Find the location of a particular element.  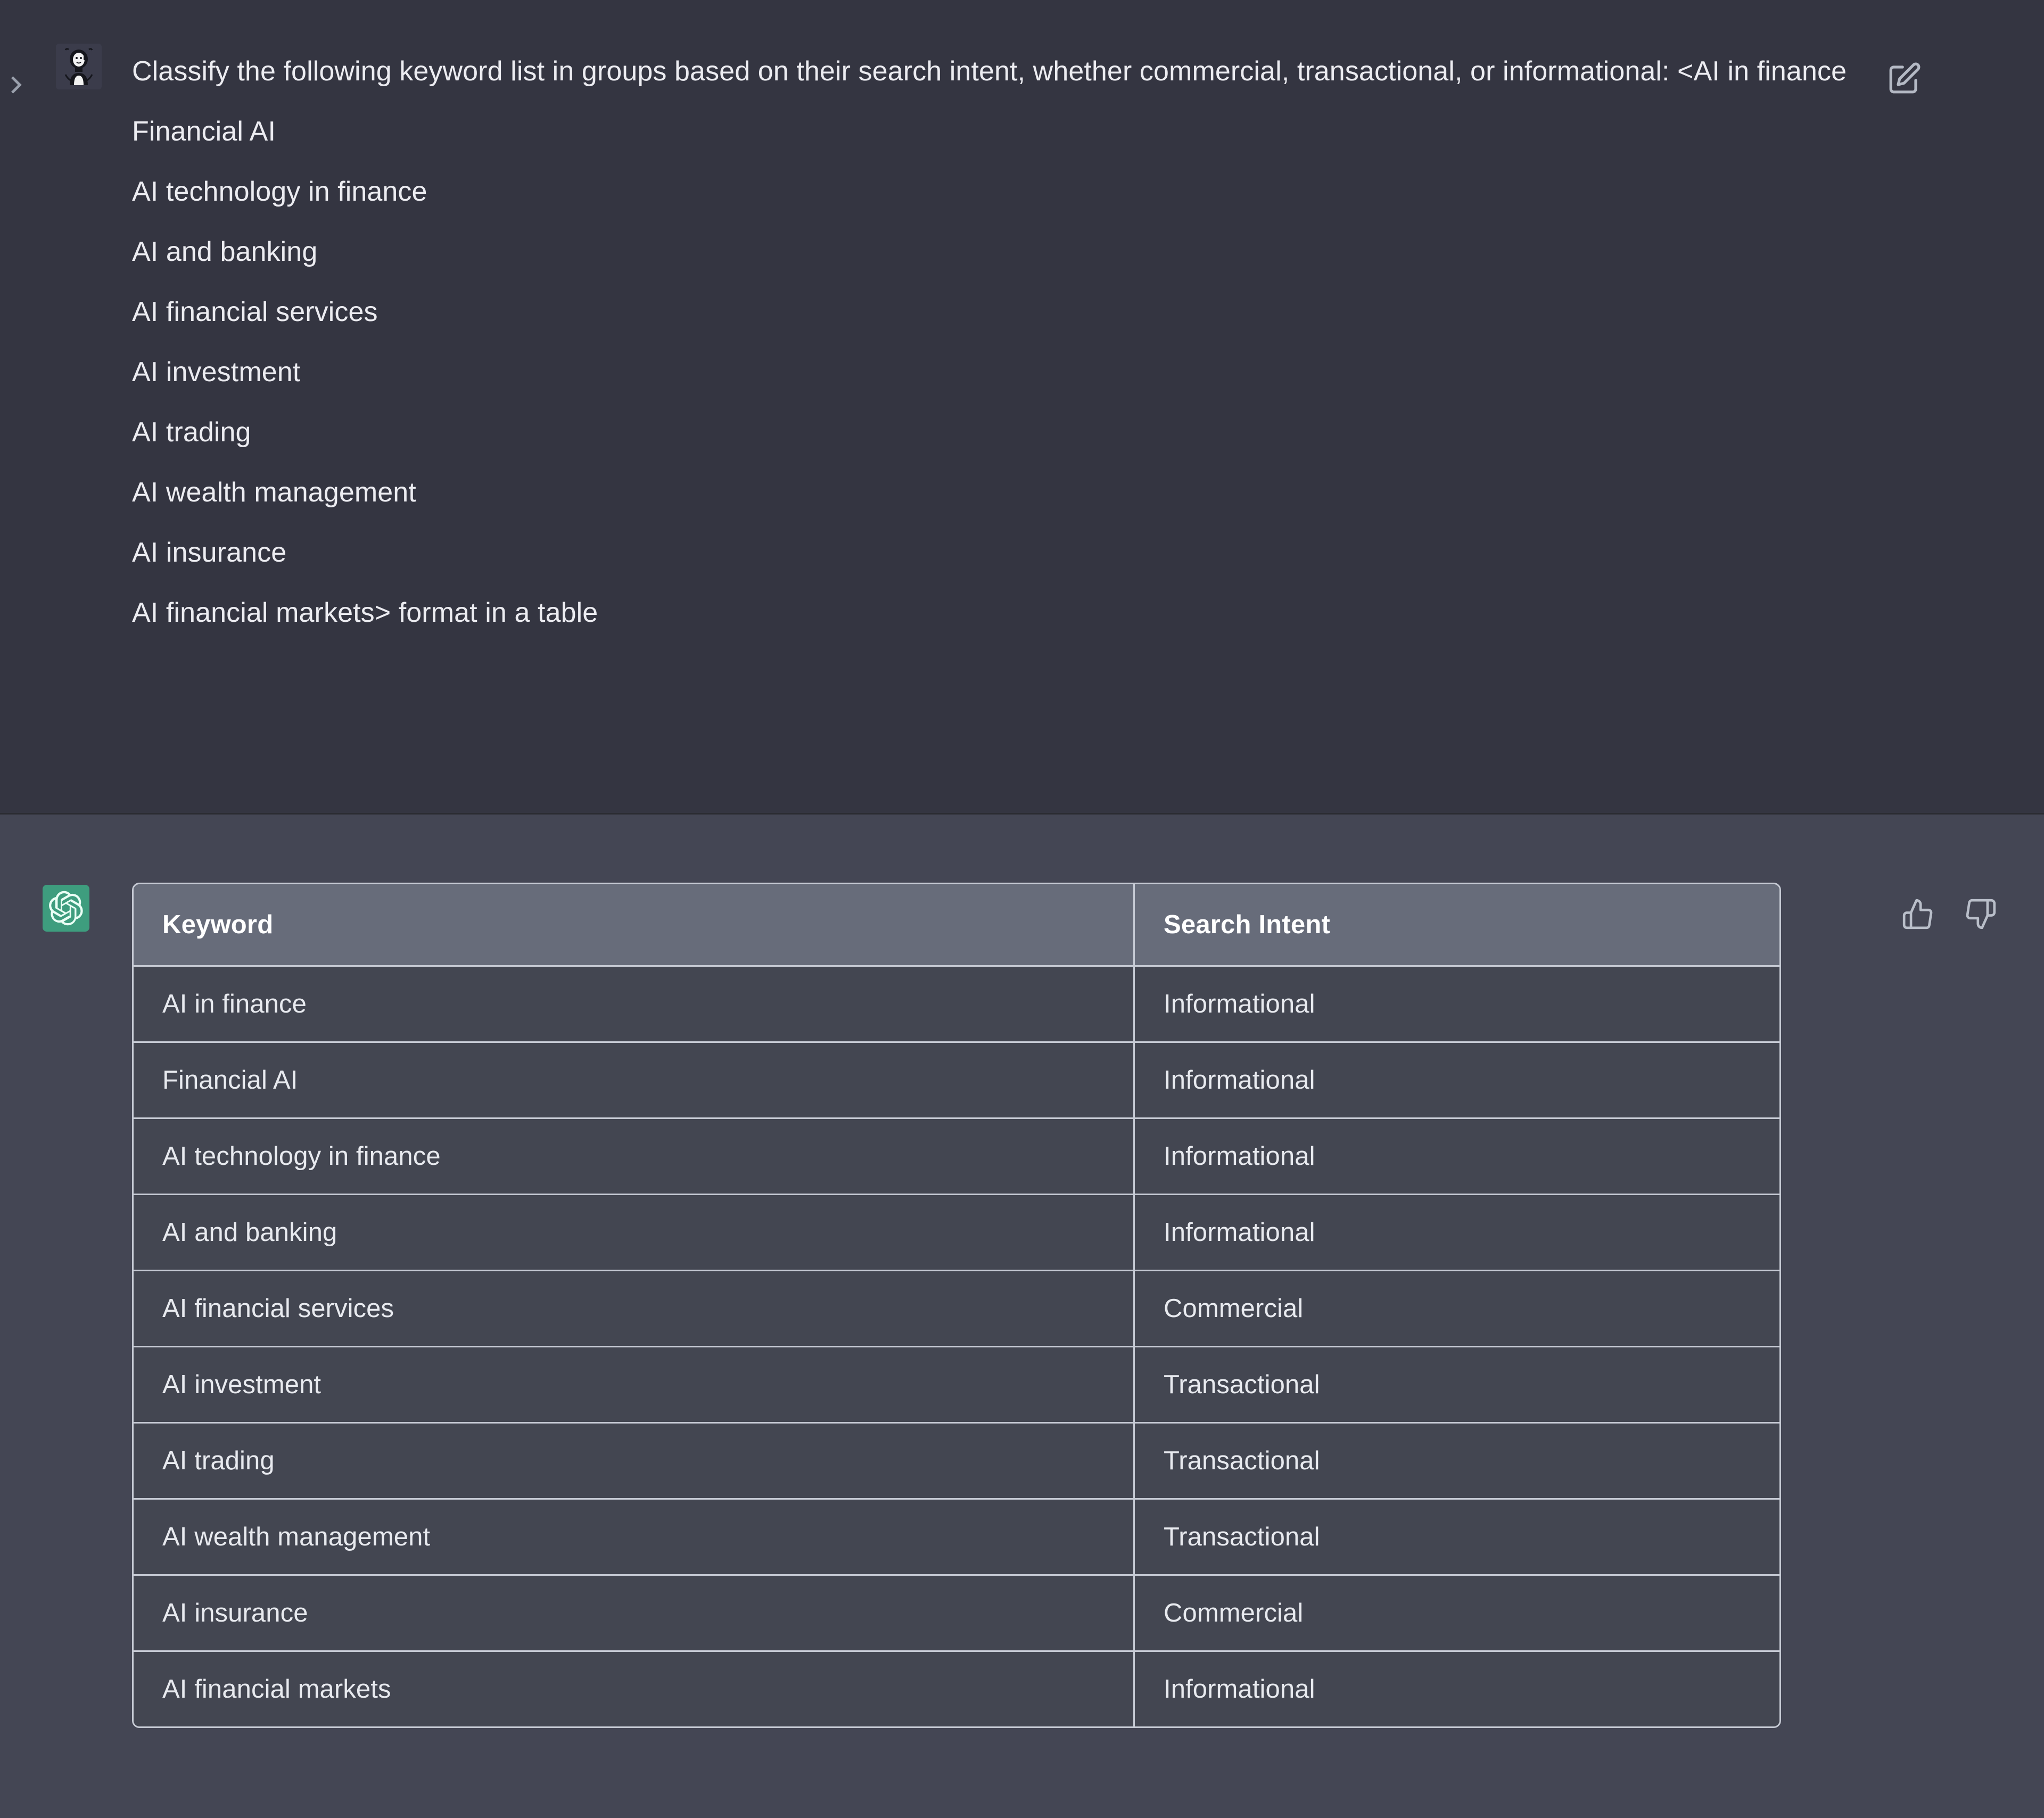

column-header-keyword: Keyword is located at coordinates (635, 926).